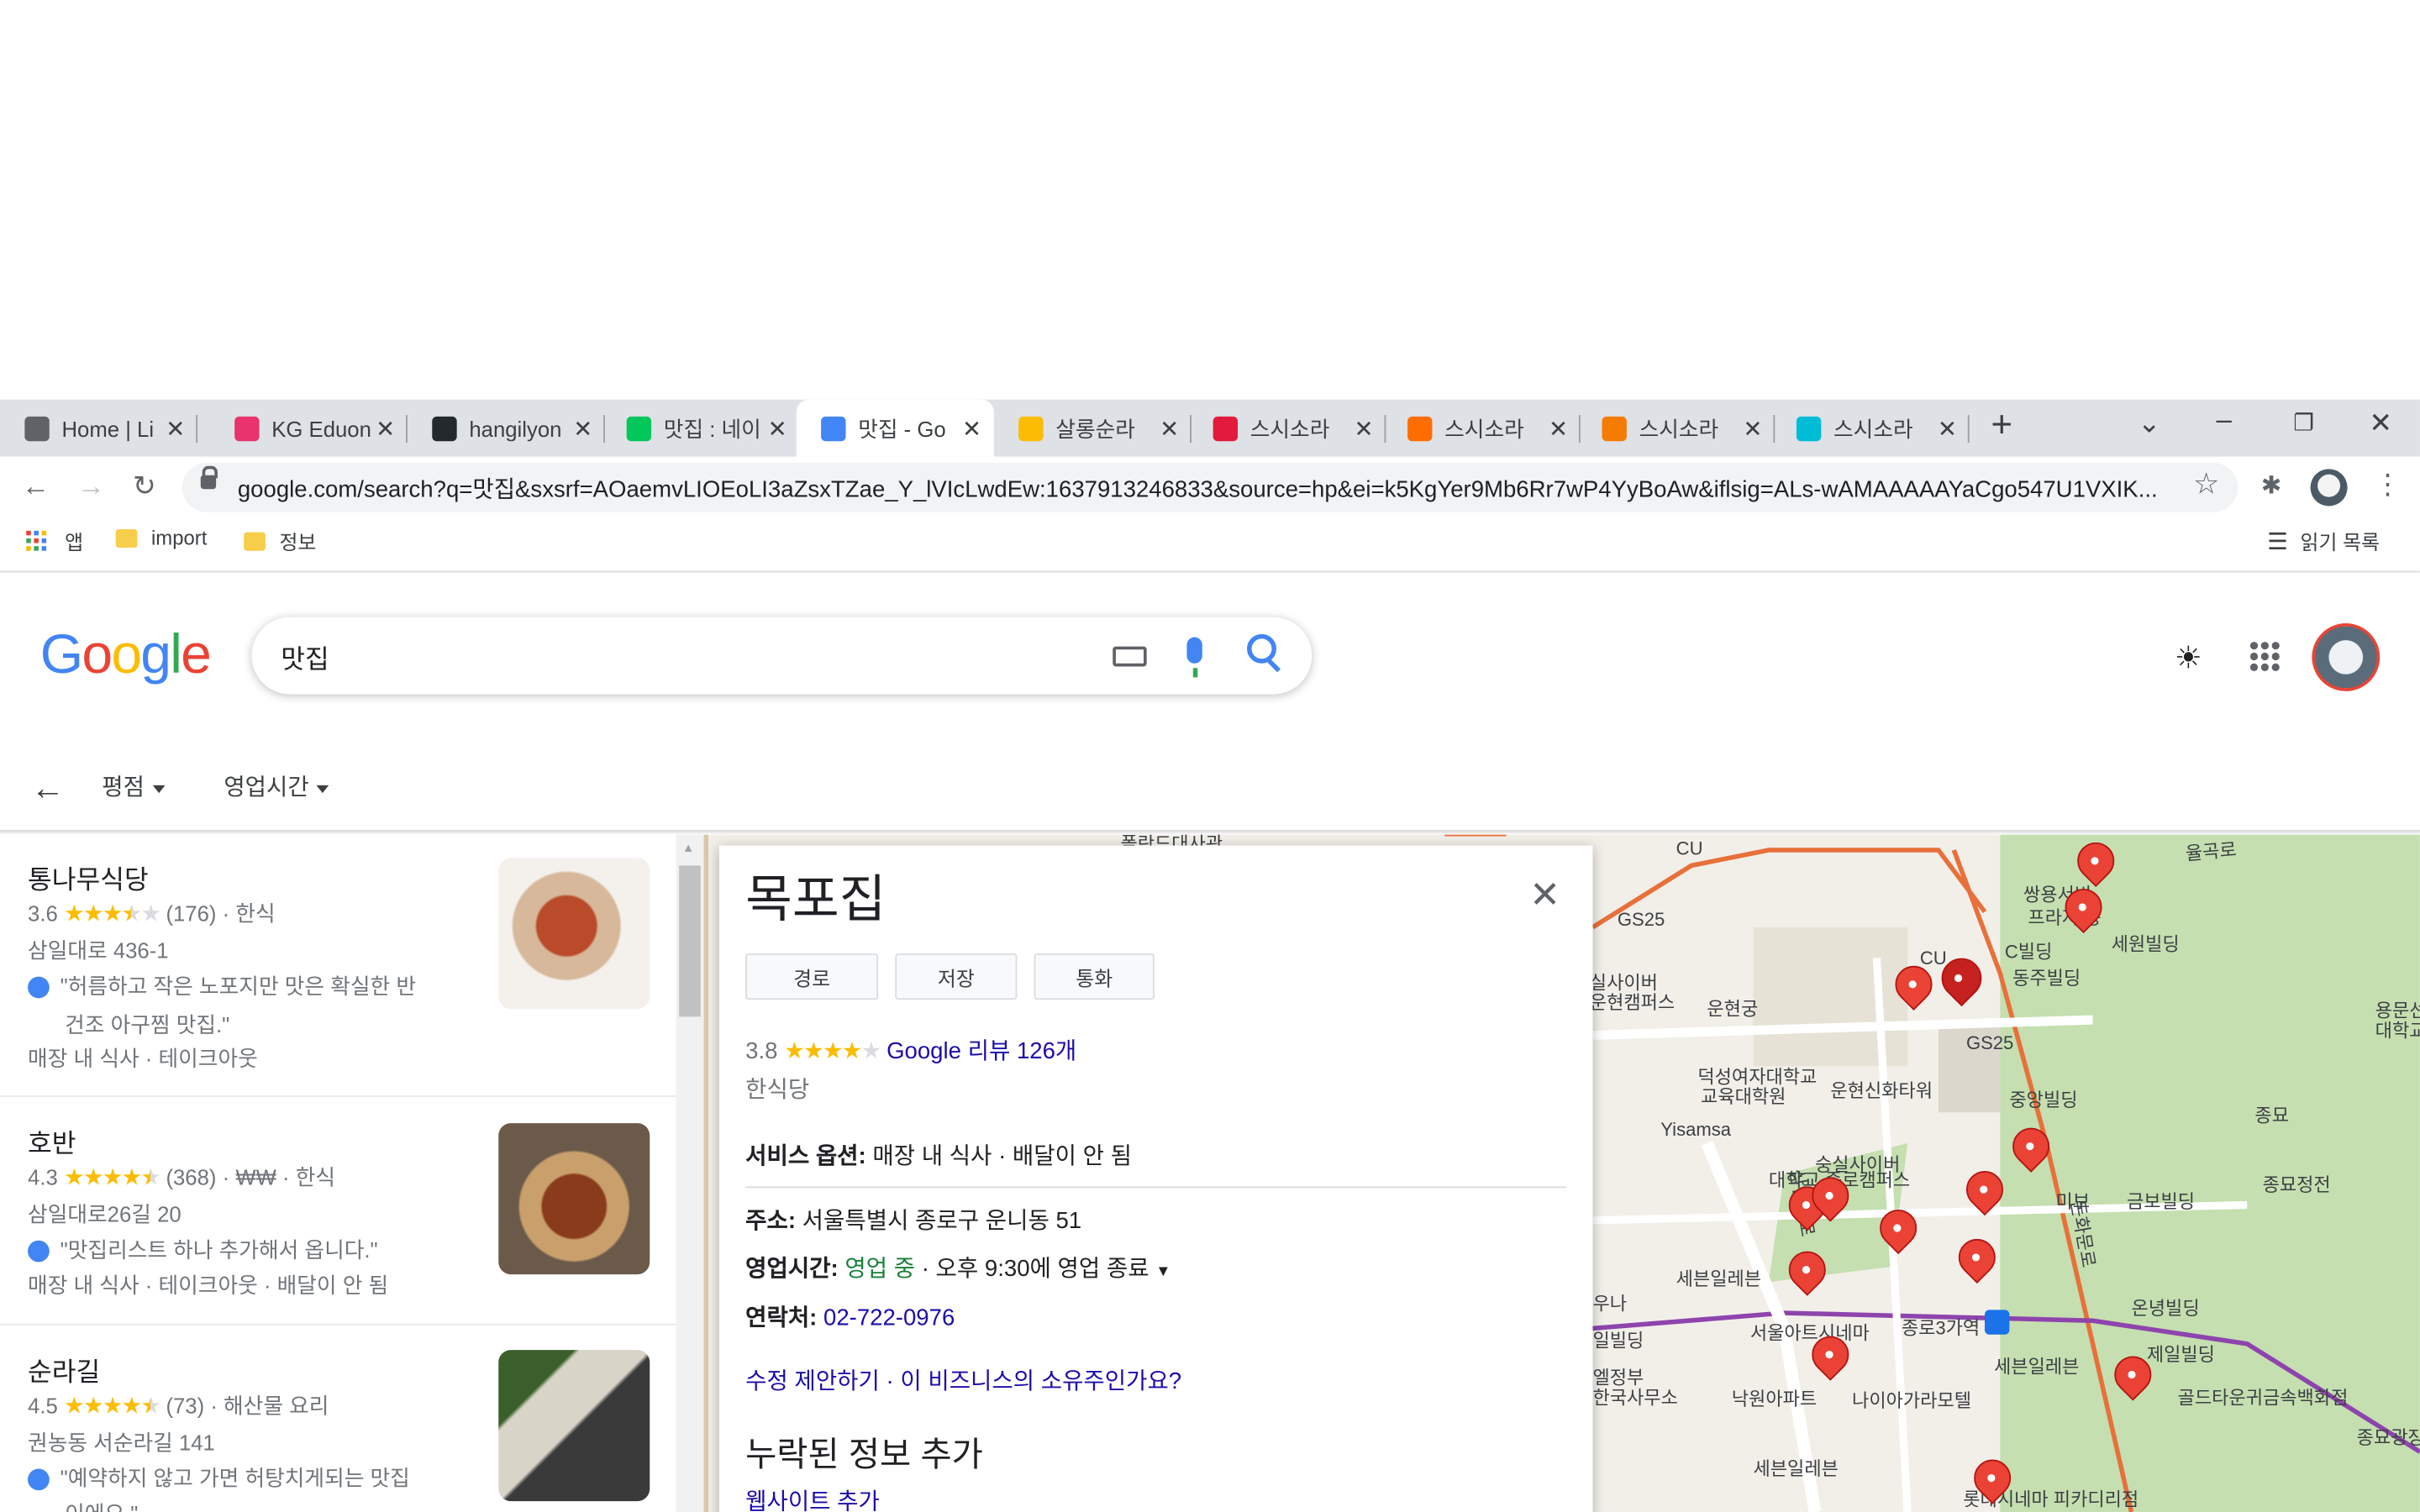  Describe the element at coordinates (54, 540) in the screenshot. I see `bookmark-apps: 앱` at that location.